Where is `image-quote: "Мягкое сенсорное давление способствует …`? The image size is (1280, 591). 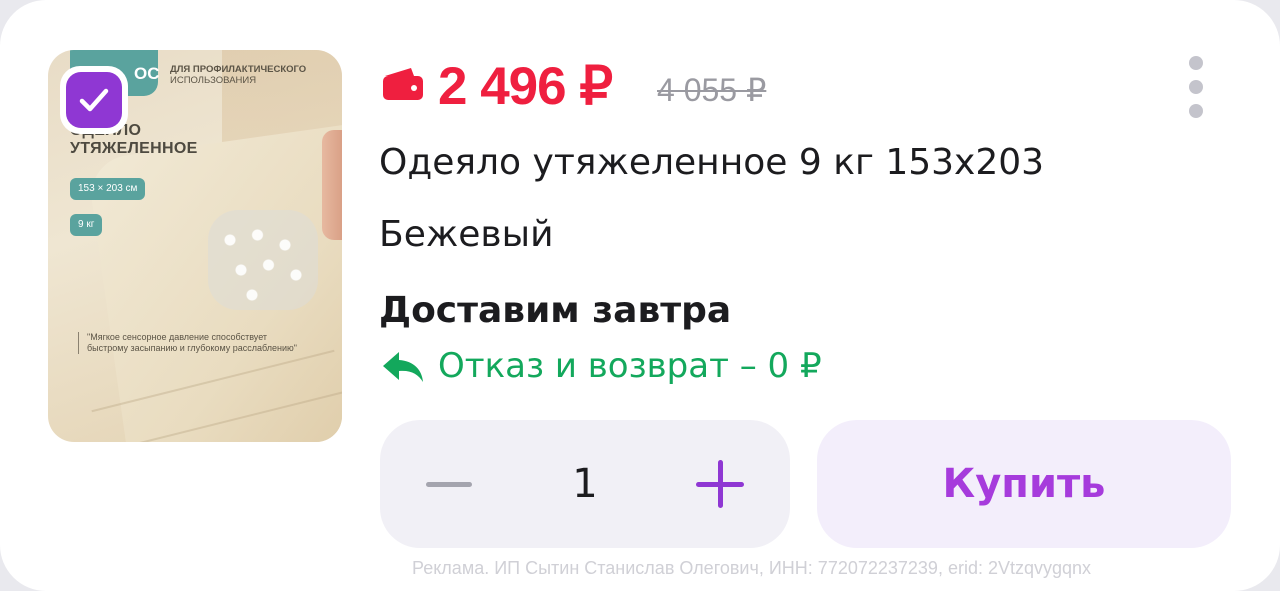
image-quote: "Мягкое сенсорное давление способствует … is located at coordinates (188, 343).